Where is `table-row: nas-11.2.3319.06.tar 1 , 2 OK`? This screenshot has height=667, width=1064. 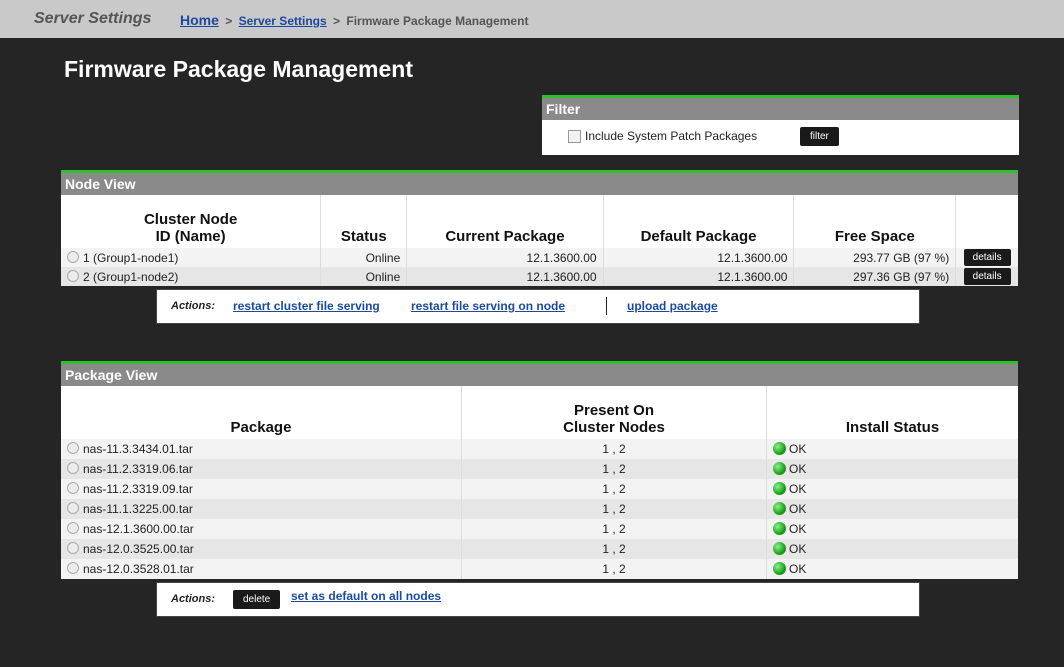 table-row: nas-11.2.3319.06.tar 1 , 2 OK is located at coordinates (539, 469).